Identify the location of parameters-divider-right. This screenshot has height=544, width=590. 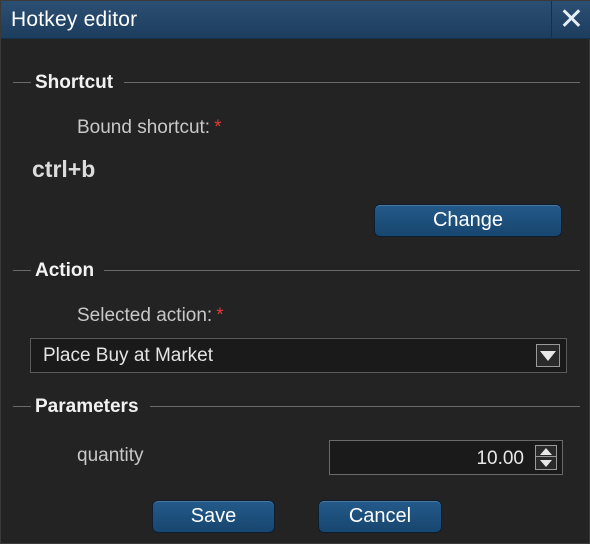
(365, 406).